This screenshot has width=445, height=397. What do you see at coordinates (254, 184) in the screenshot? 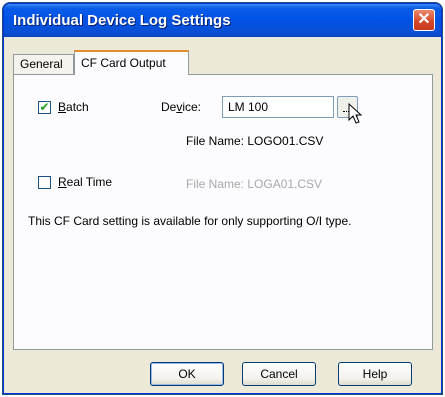
I see `realtime-file-name: File Name: LOGA01.CSV` at bounding box center [254, 184].